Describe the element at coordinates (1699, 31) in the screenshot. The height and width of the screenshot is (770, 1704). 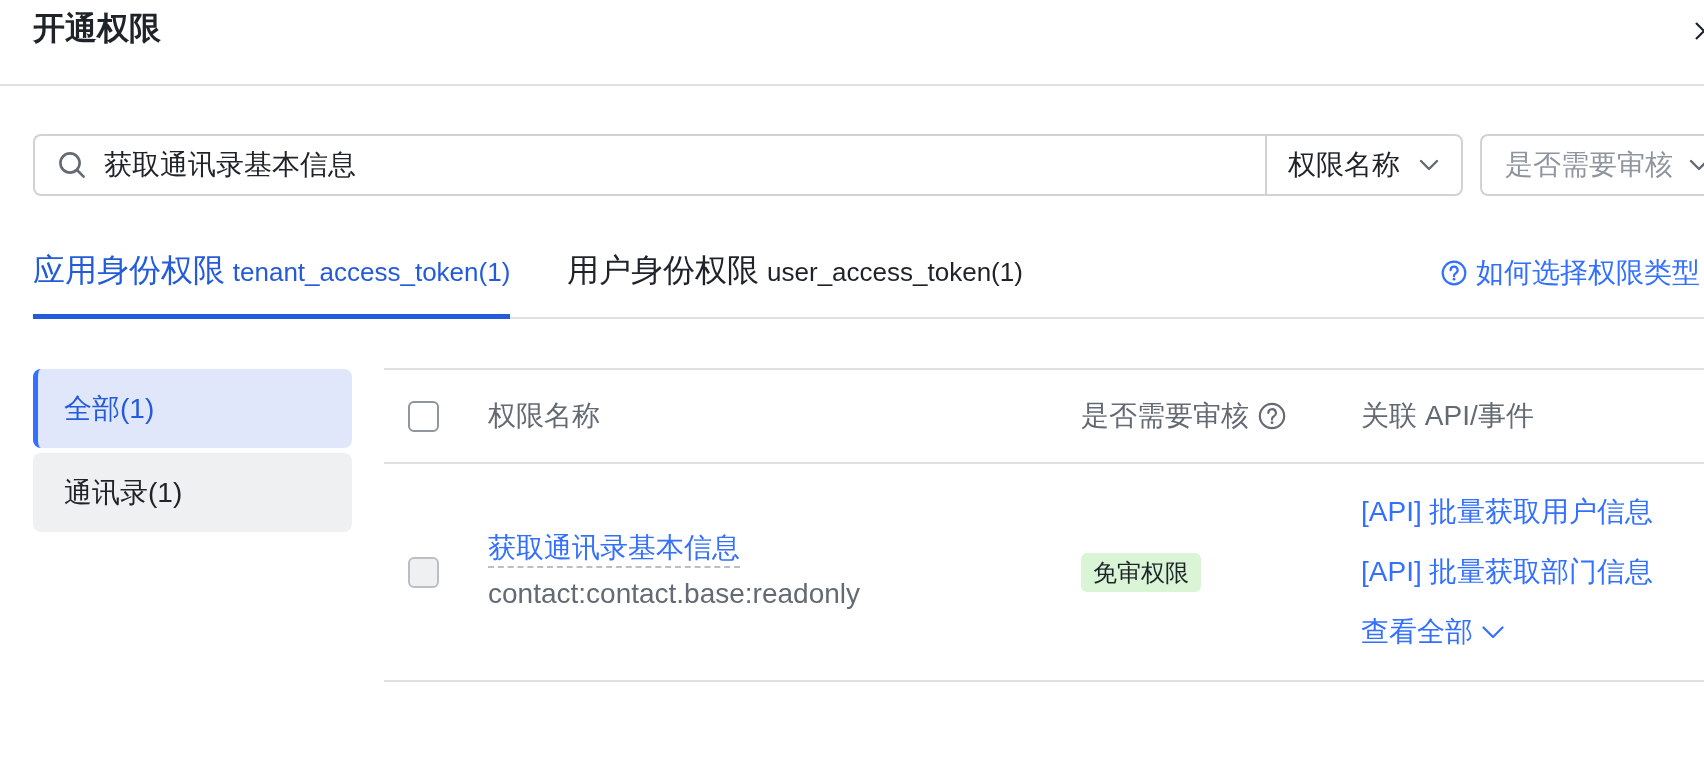
I see `close-icon` at that location.